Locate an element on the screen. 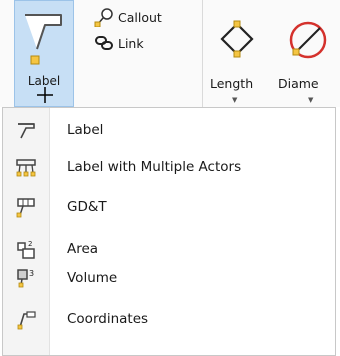 The height and width of the screenshot is (356, 340). label-dropdown-button: Label is located at coordinates (44, 53).